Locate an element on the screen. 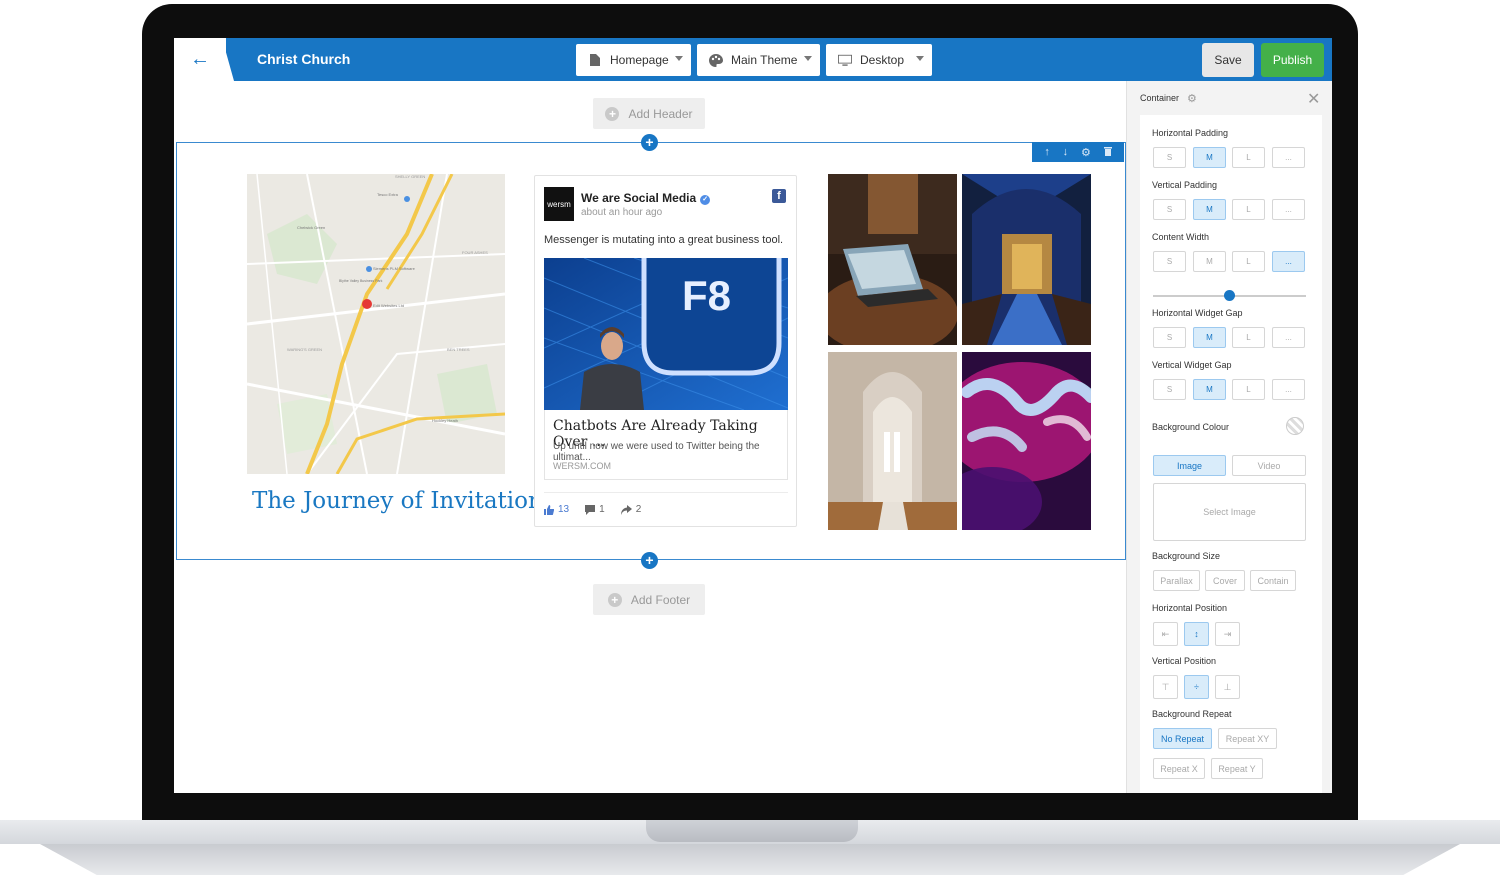  arrow-left-icon: ← is located at coordinates (200, 59).